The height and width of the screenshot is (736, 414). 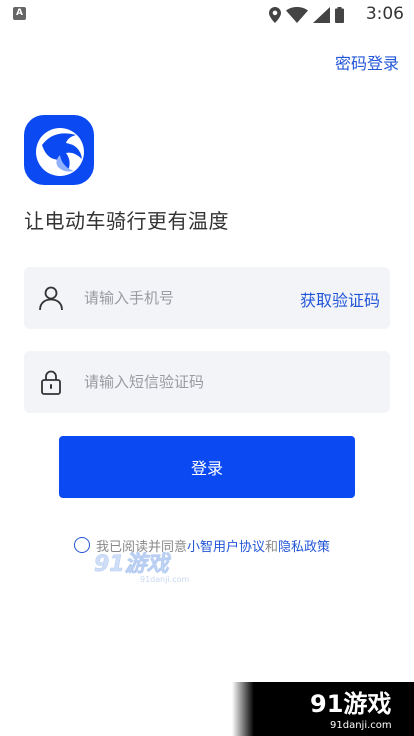 I want to click on status-time: 3:06, so click(x=384, y=14).